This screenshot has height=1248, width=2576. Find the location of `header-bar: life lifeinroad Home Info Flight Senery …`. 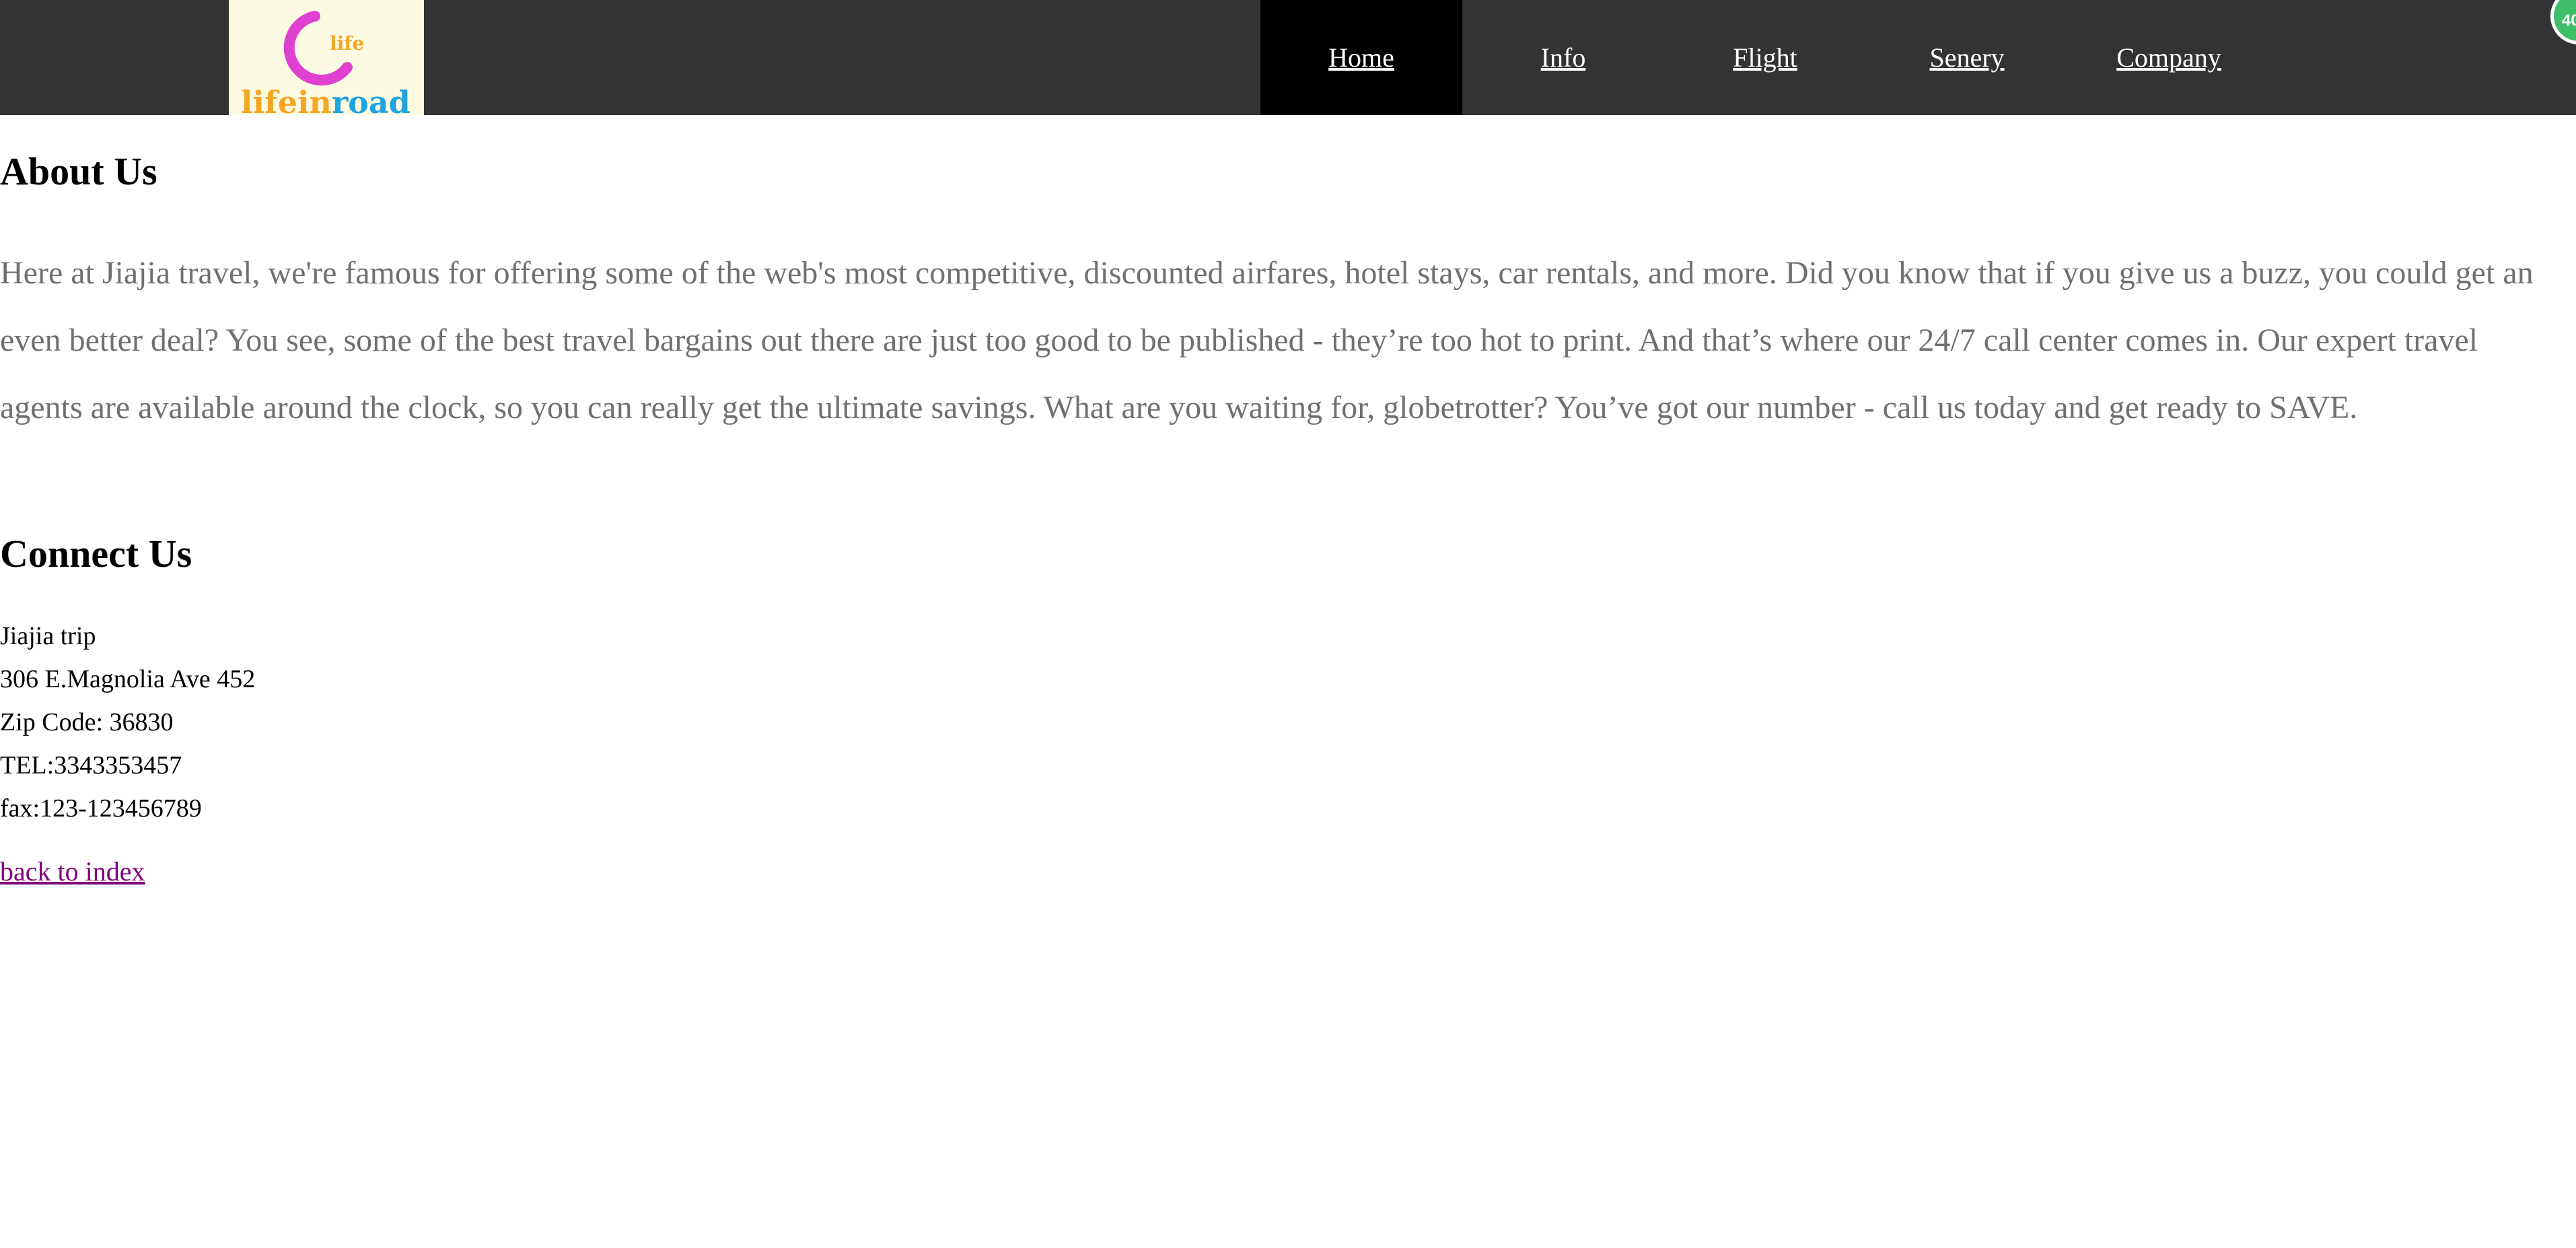

header-bar: life lifeinroad Home Info Flight Senery … is located at coordinates (1288, 57).